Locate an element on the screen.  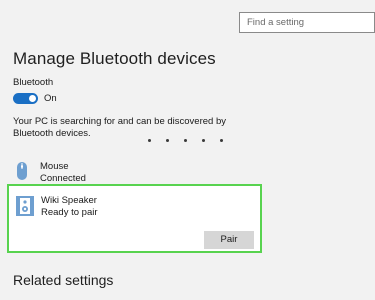
speaker-icon is located at coordinates (25, 206).